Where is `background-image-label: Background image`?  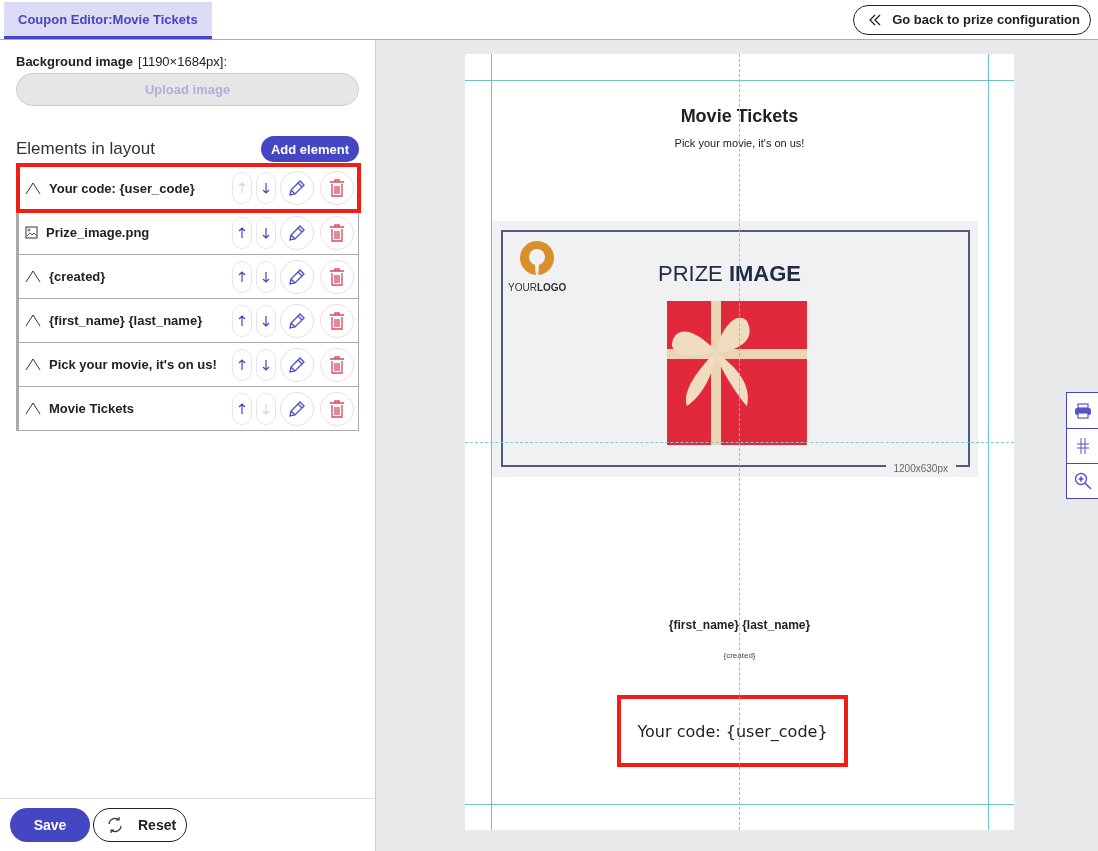 background-image-label: Background image is located at coordinates (75, 61).